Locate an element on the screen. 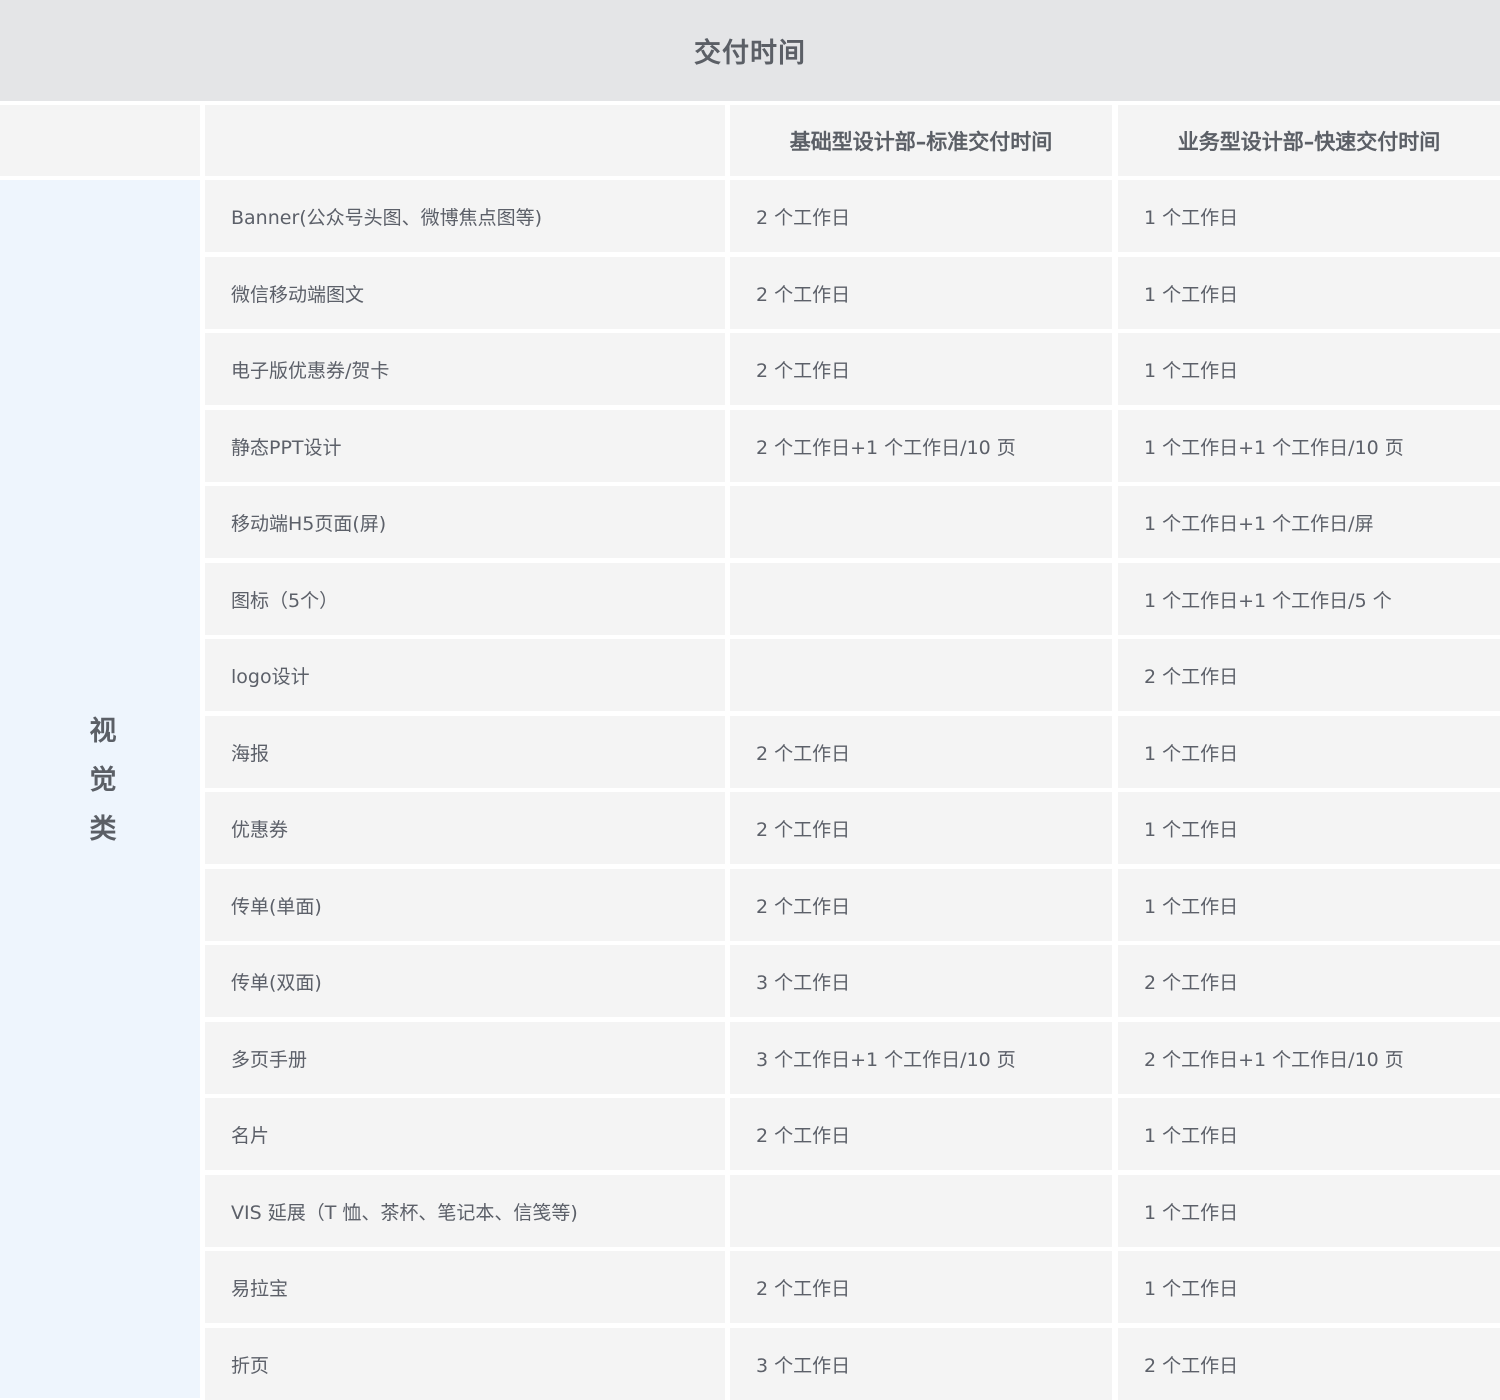  fast-time-cell: 2 个工作日+1 个工作日/10 页 is located at coordinates (1309, 1058).